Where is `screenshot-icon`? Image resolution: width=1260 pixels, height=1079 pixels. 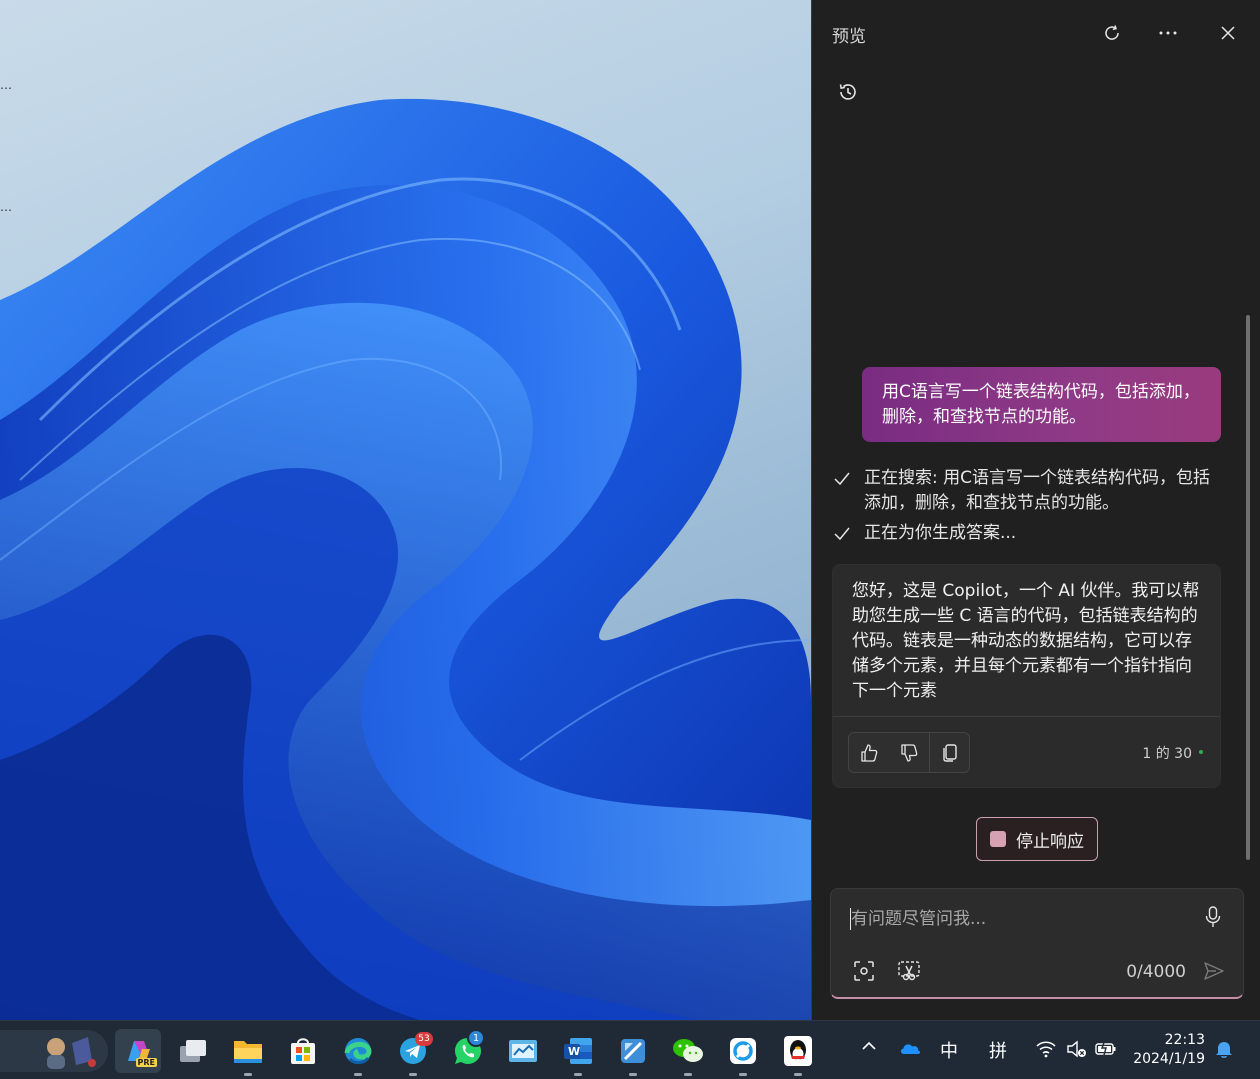 screenshot-icon is located at coordinates (864, 971).